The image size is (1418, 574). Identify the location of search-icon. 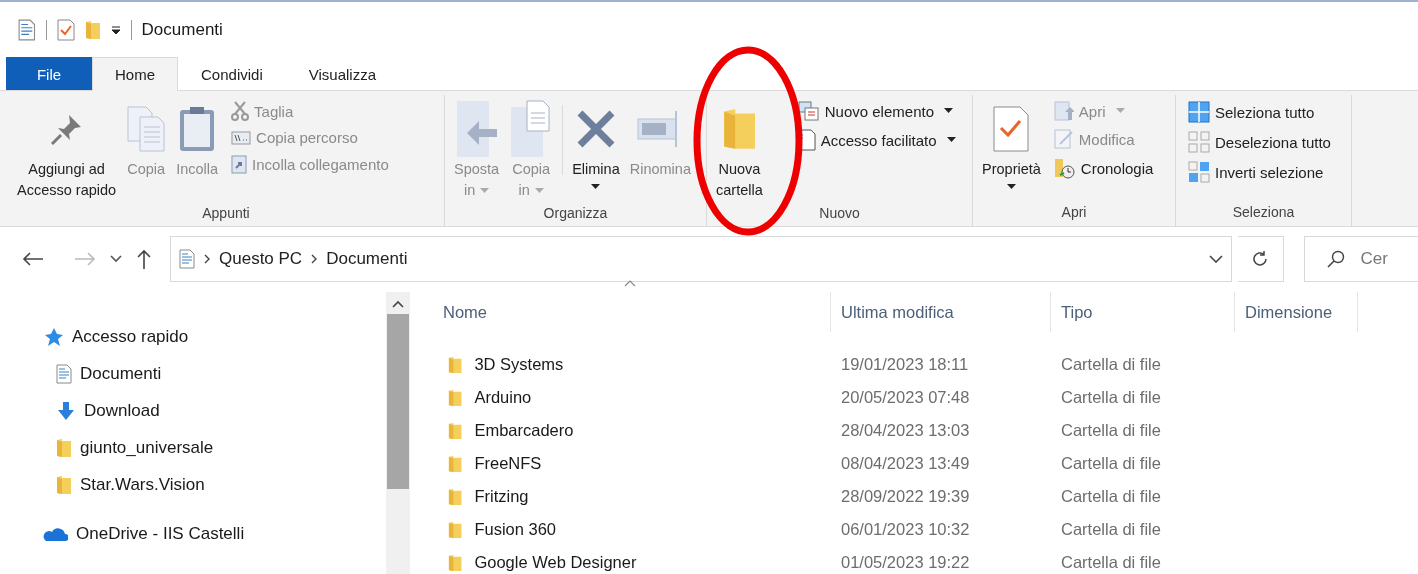
(1335, 259).